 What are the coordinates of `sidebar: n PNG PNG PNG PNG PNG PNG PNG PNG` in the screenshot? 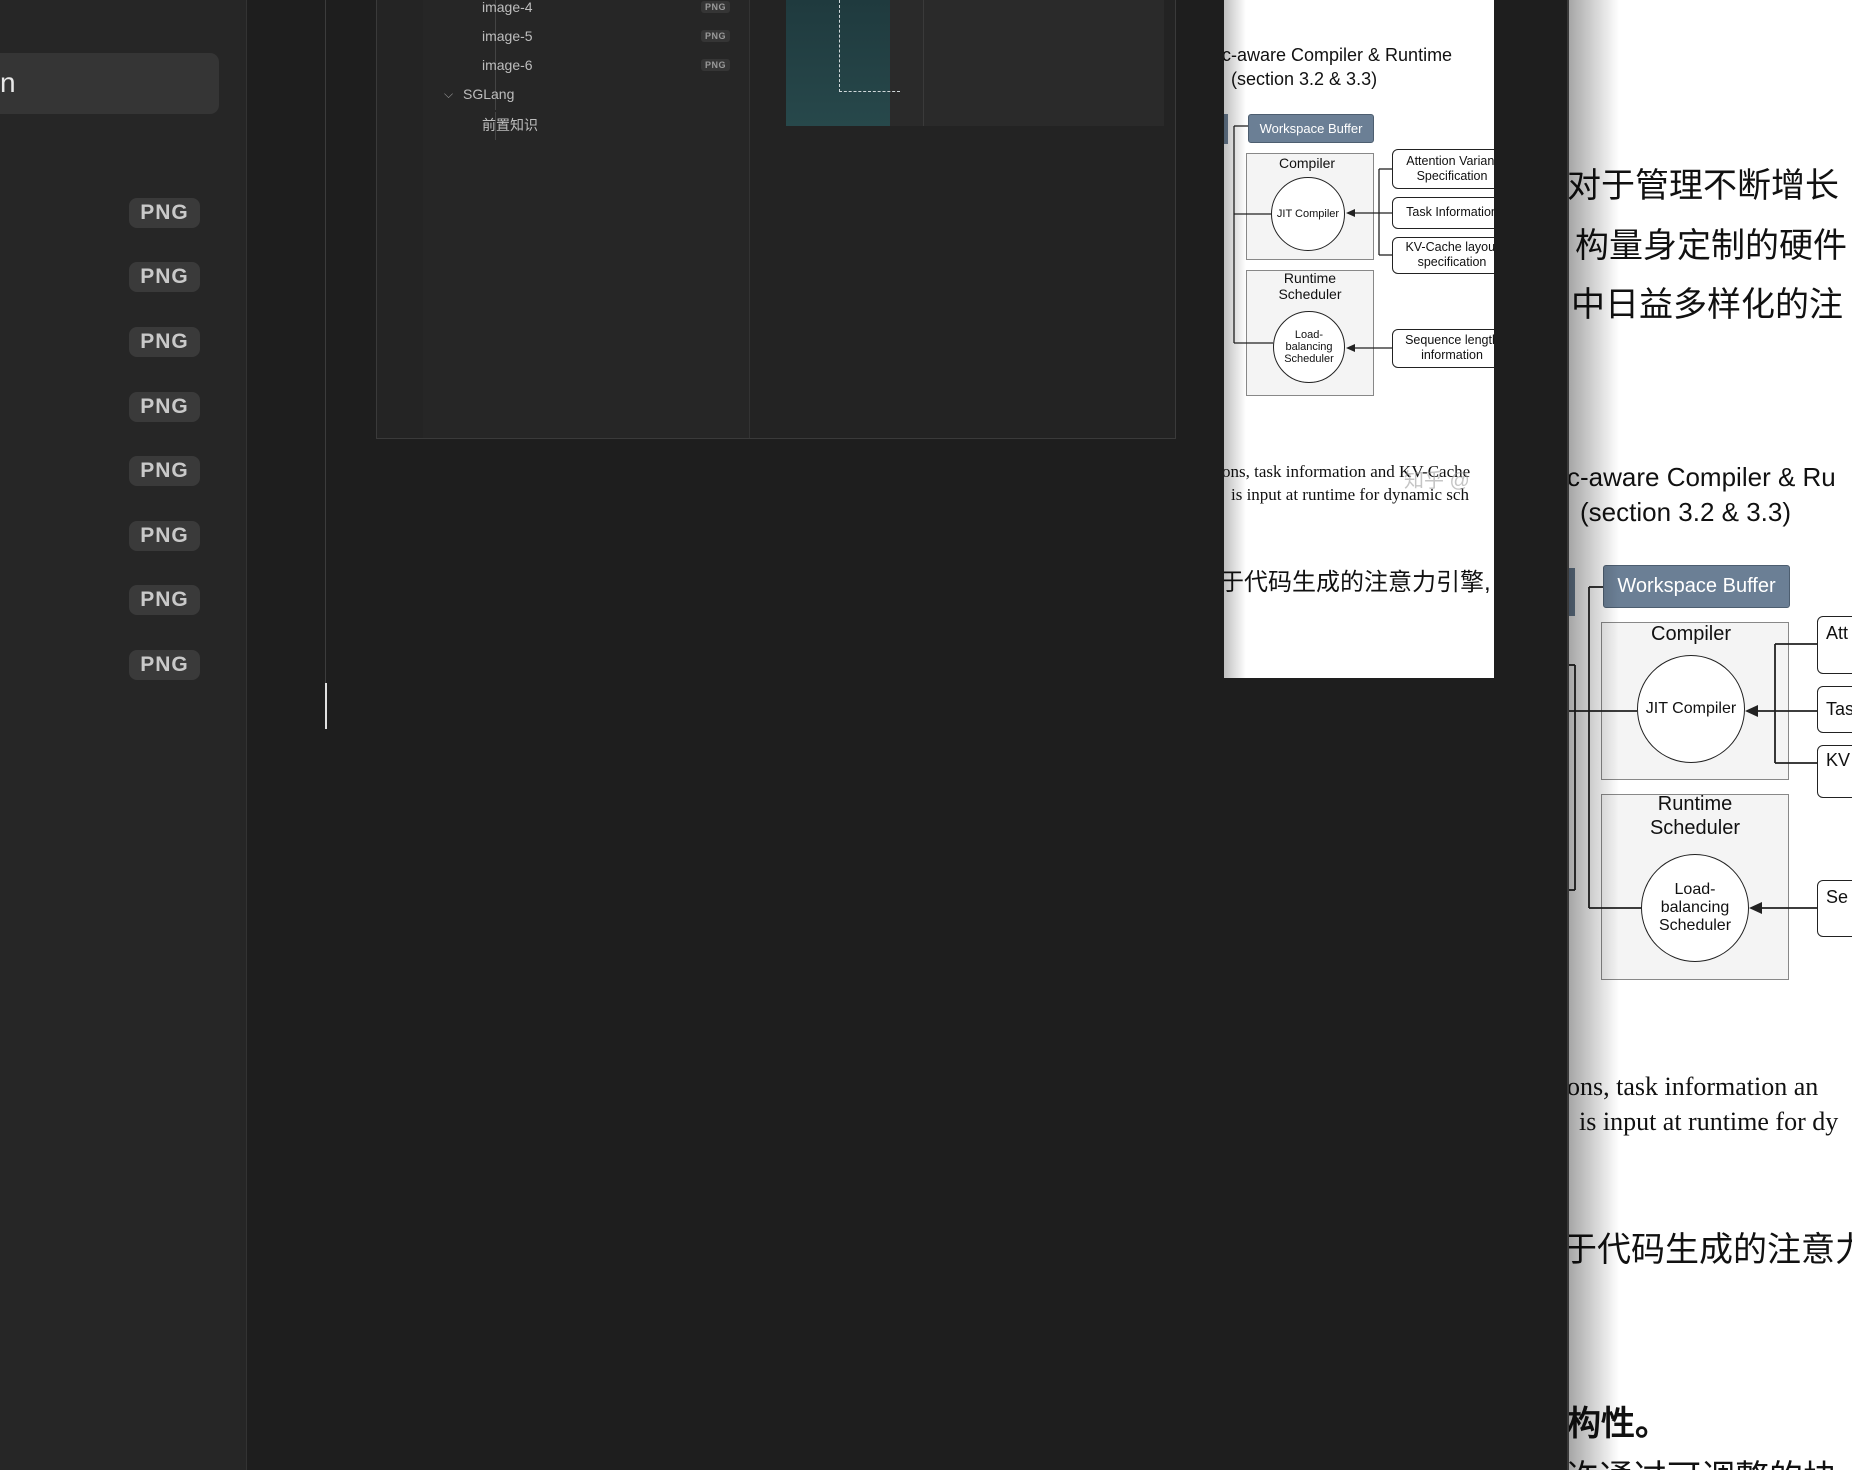 It's located at (123, 735).